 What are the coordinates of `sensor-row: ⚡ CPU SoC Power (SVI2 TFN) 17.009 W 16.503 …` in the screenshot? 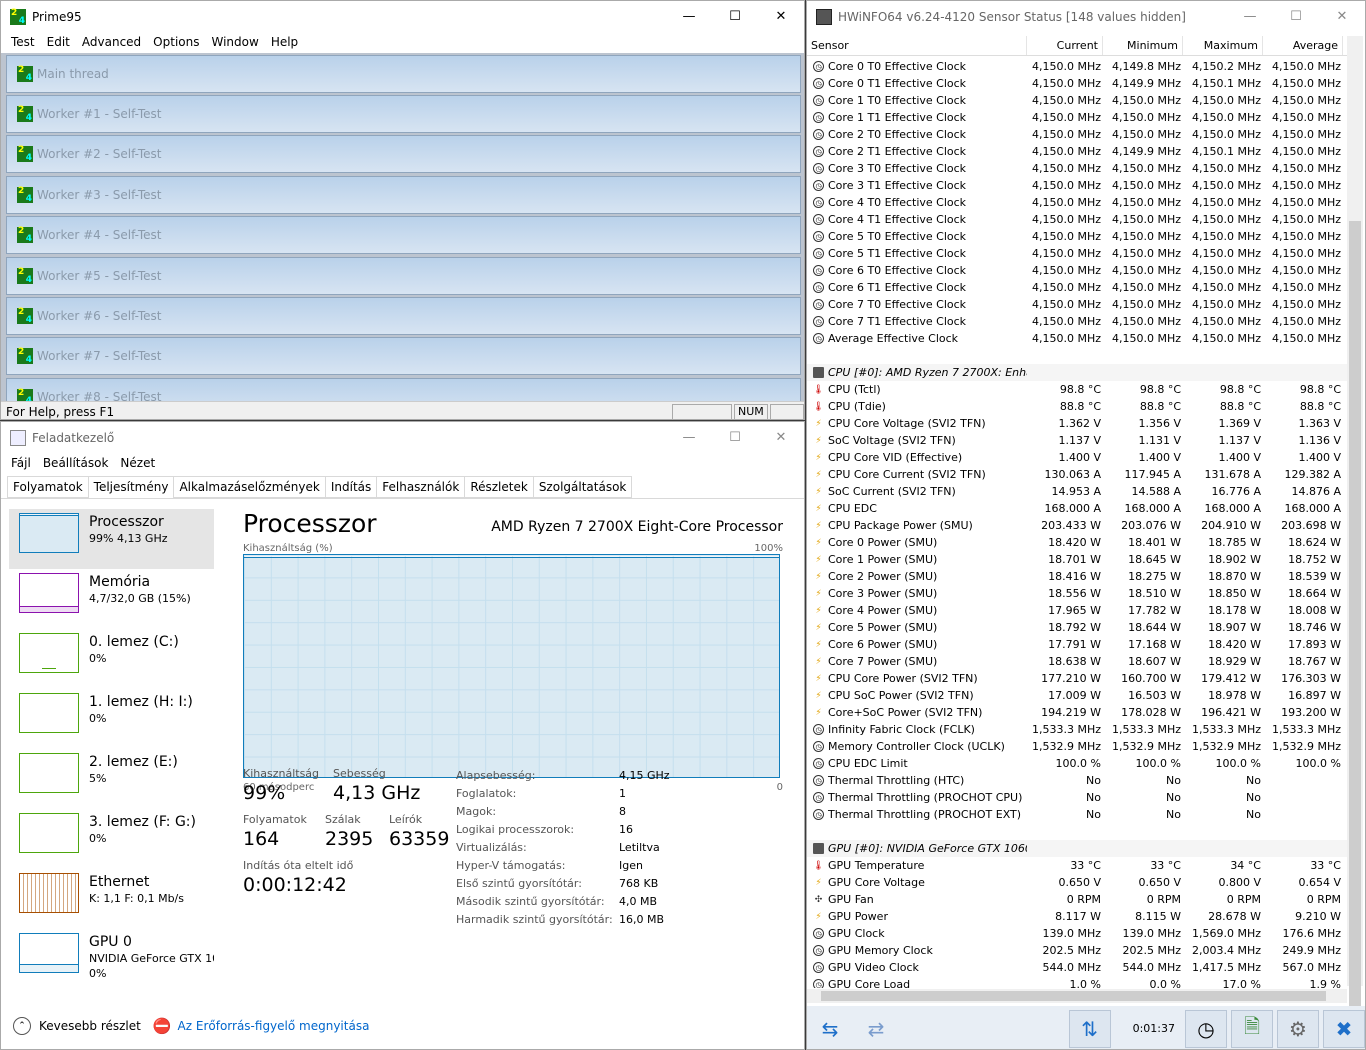 It's located at (1077, 695).